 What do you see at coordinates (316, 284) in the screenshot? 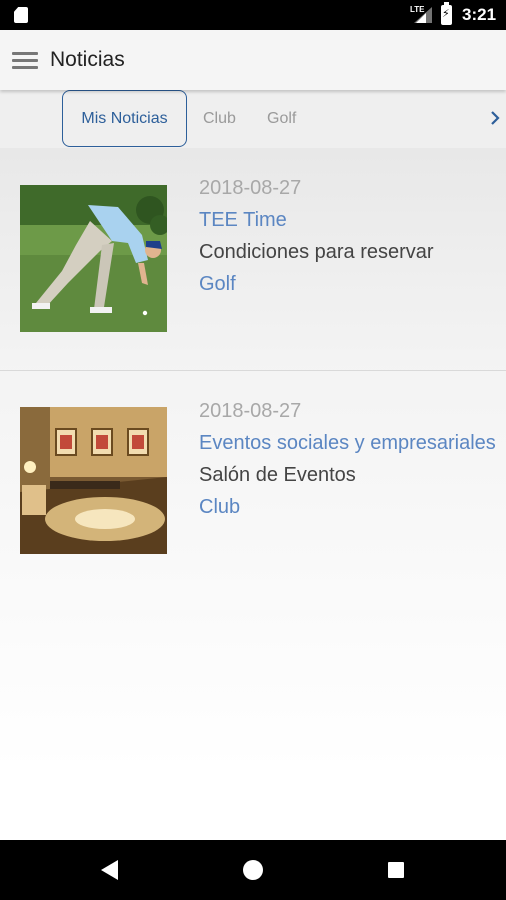
I see `news-category: Golf` at bounding box center [316, 284].